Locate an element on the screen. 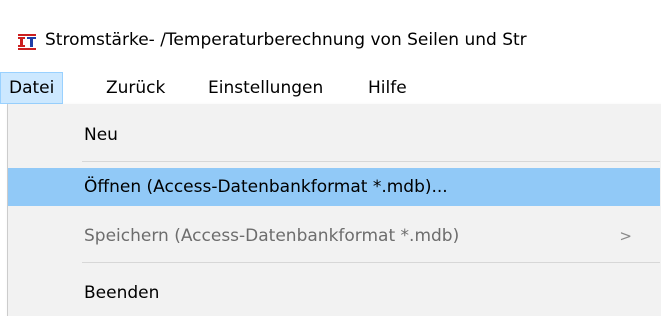 Image resolution: width=661 pixels, height=316 pixels. menu-item-speichern-label: Speichern (Access-Datenbankformat *.mdb) is located at coordinates (272, 236).